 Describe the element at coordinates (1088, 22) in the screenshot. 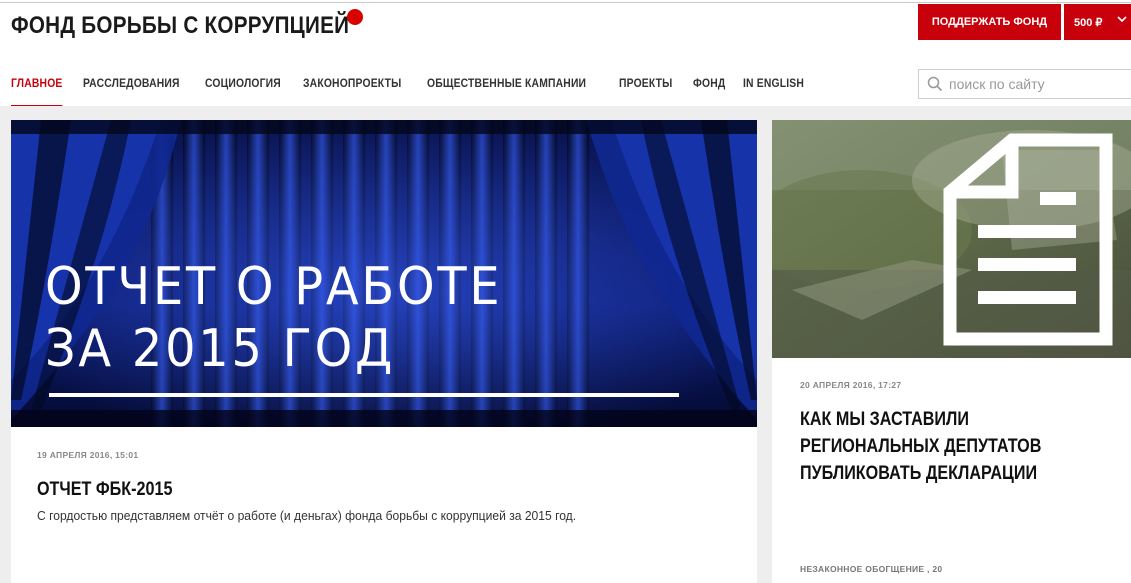

I see `donation-amount-label: 500 ₽` at that location.